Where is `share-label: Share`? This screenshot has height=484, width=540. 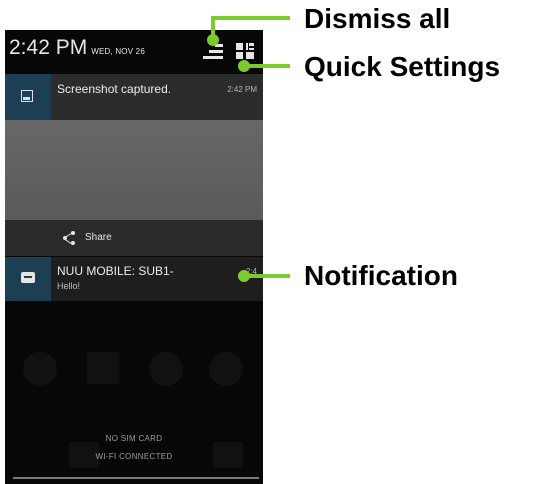
share-label: Share is located at coordinates (98, 237).